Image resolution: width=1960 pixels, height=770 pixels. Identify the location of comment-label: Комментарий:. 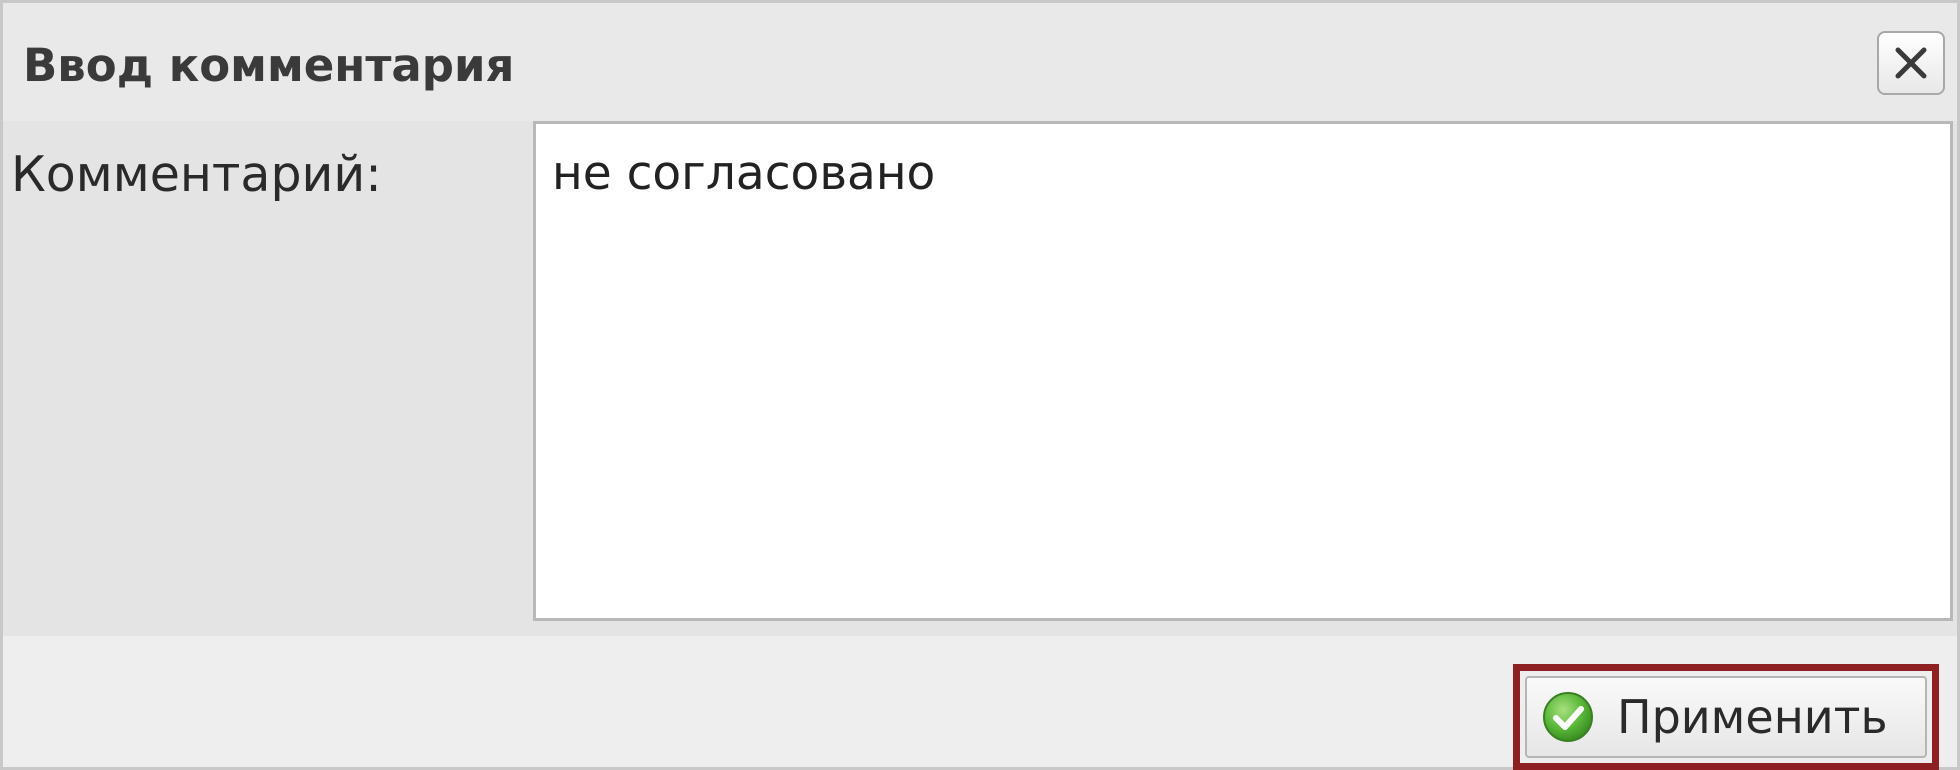
(196, 174).